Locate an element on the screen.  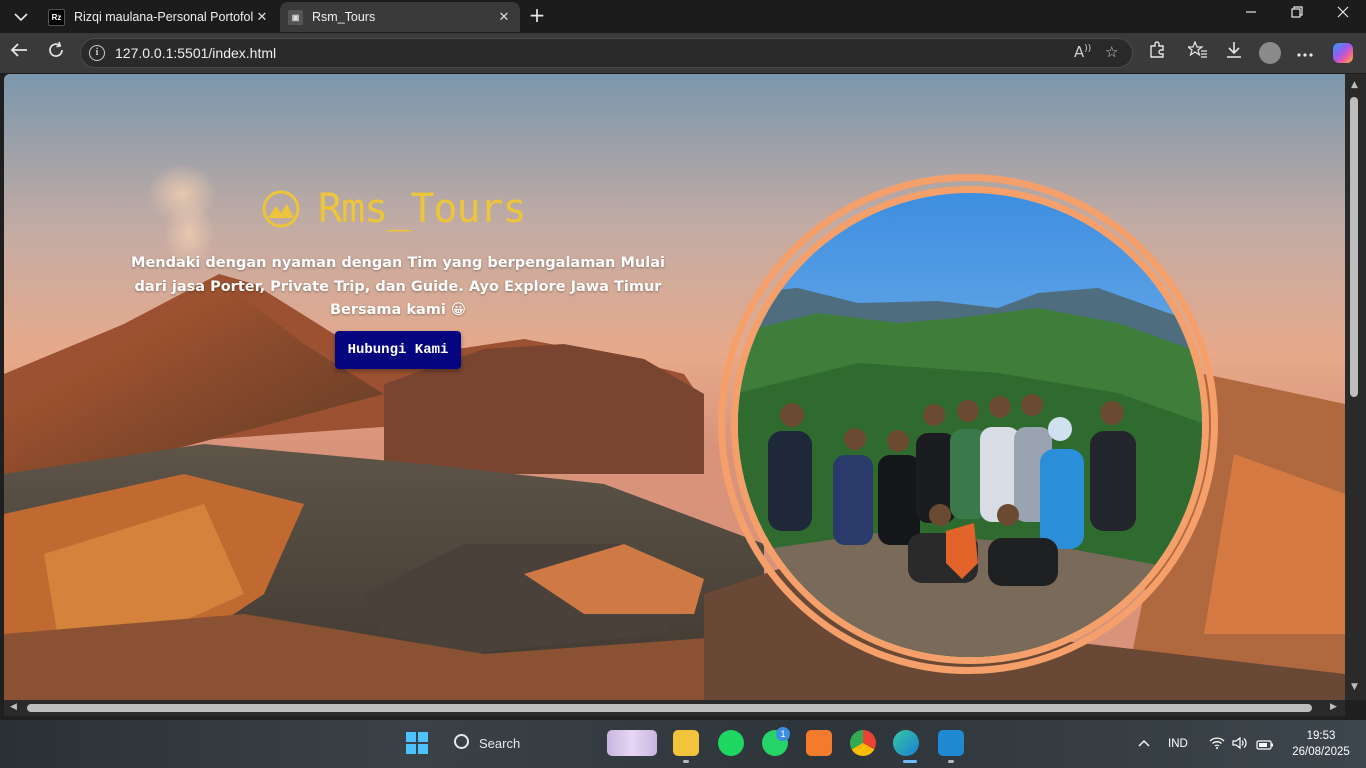
show-hidden-icons-chevron-icon is located at coordinates (1144, 743).